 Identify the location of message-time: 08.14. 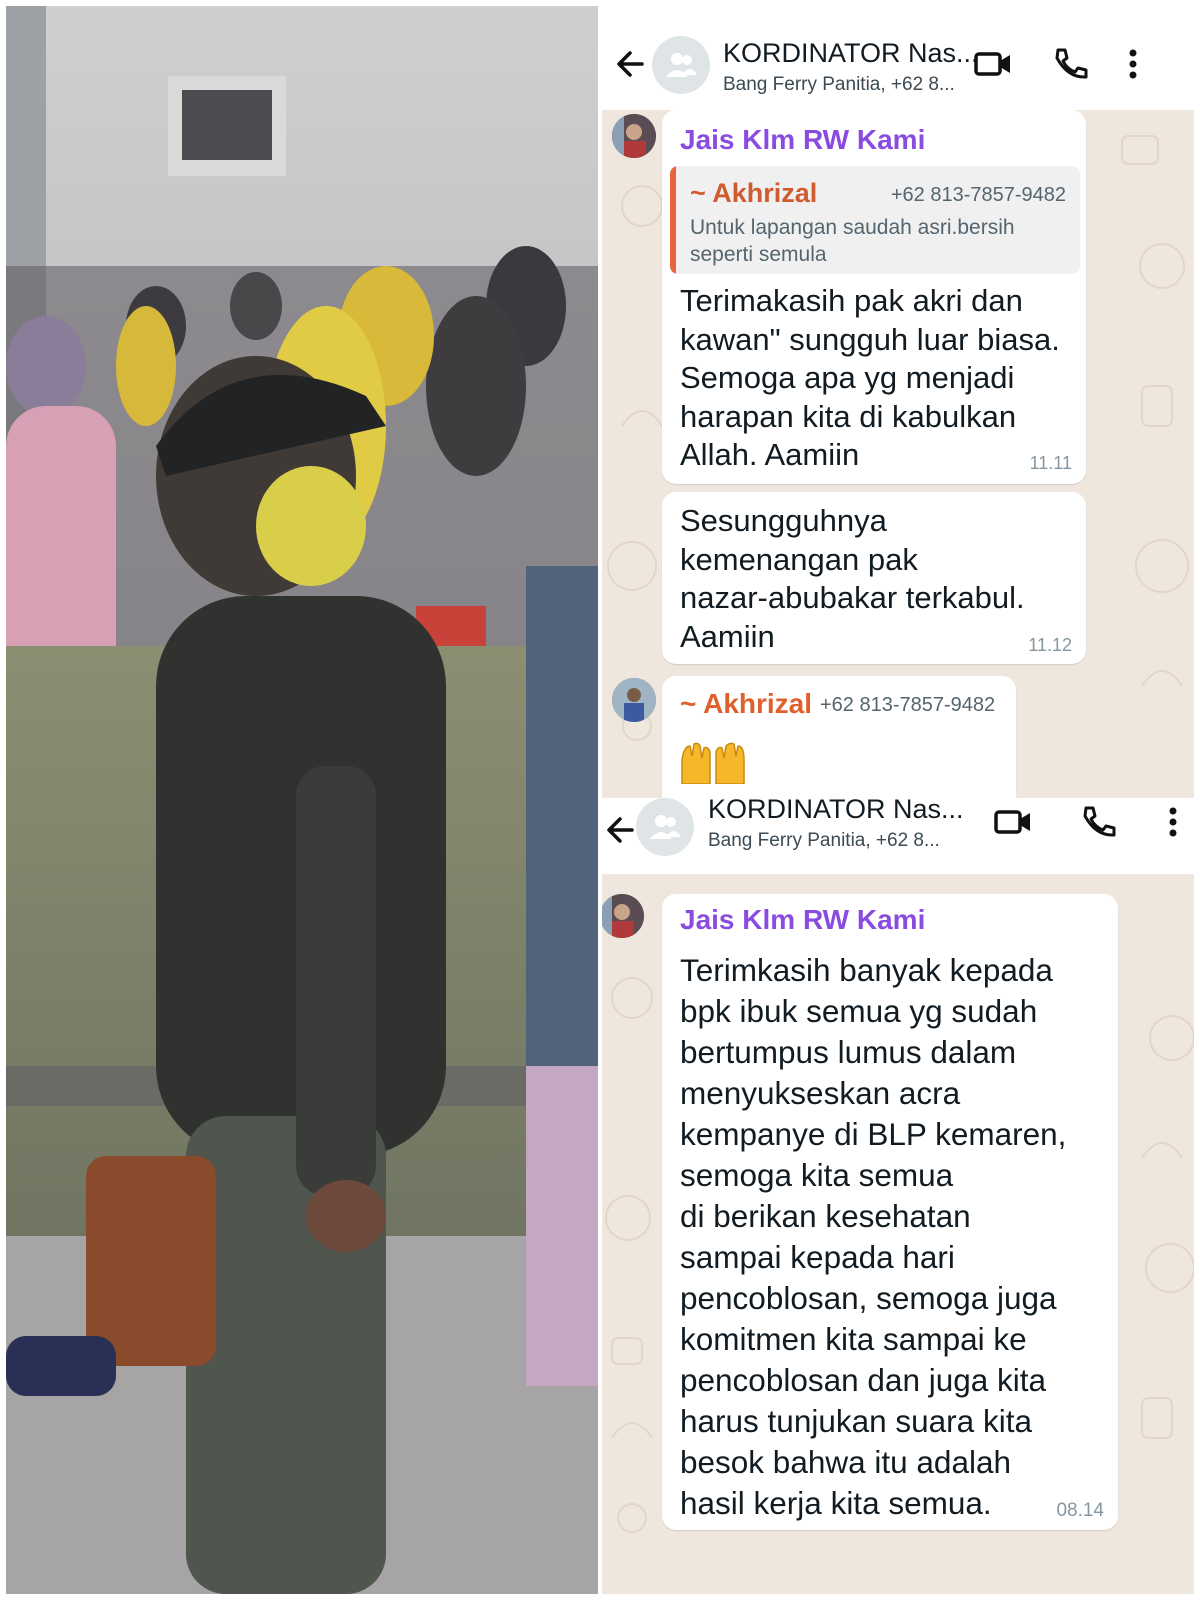
(1080, 1510).